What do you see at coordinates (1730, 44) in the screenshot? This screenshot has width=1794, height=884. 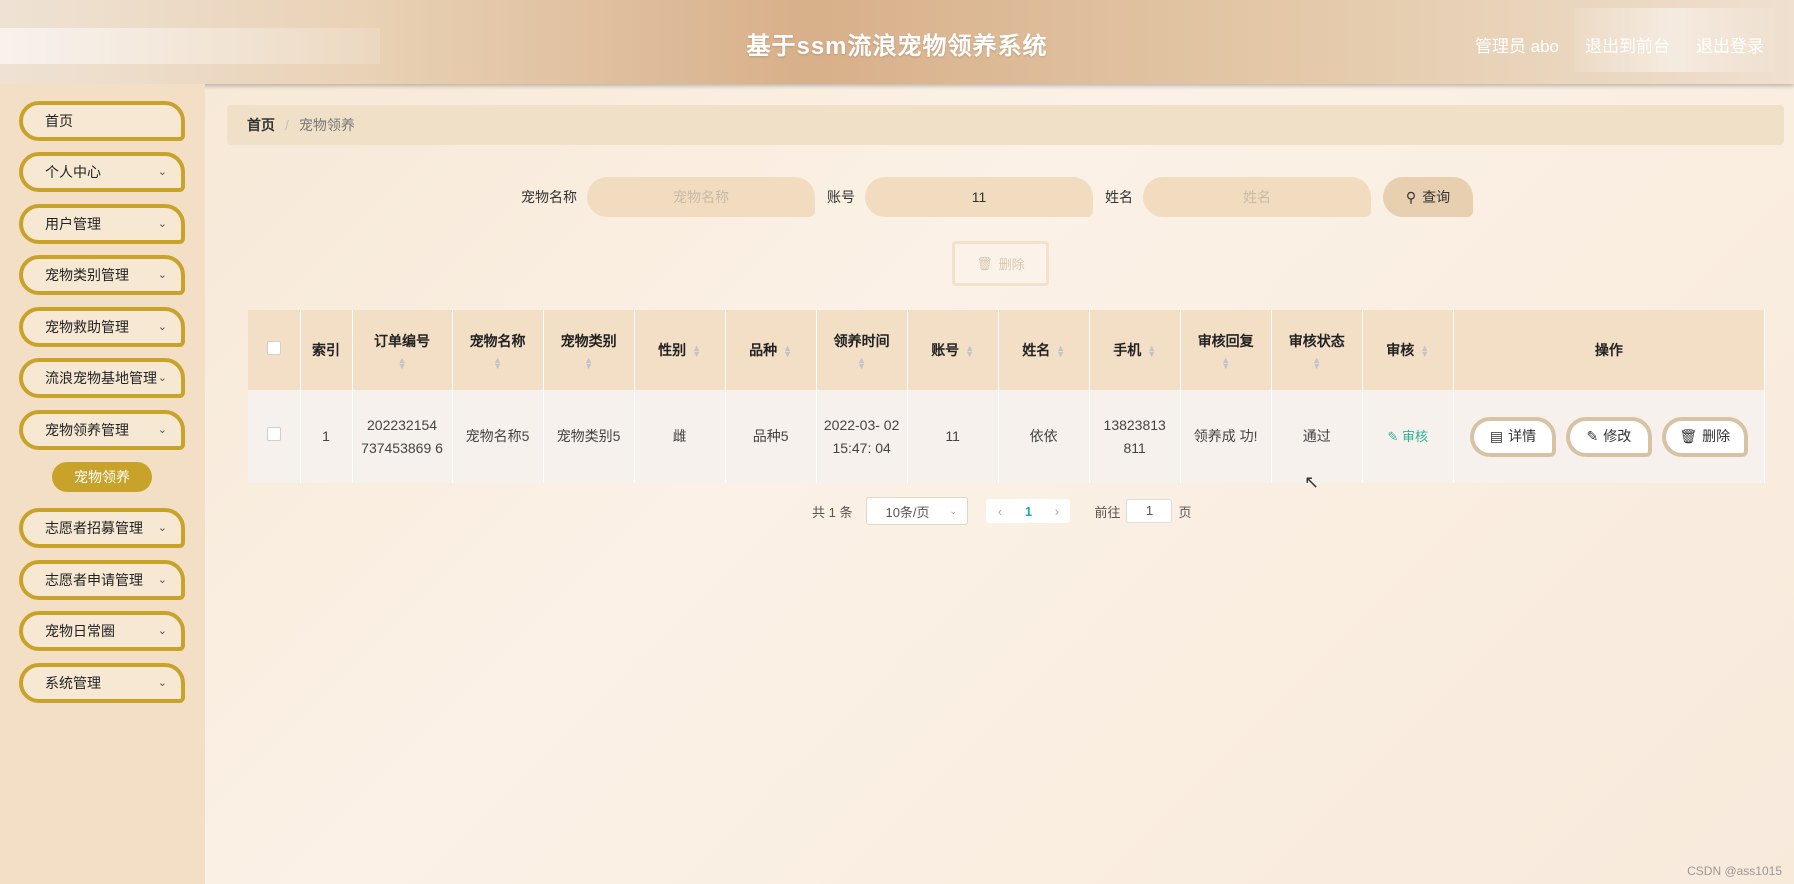 I see `logout-link: 退出登录` at bounding box center [1730, 44].